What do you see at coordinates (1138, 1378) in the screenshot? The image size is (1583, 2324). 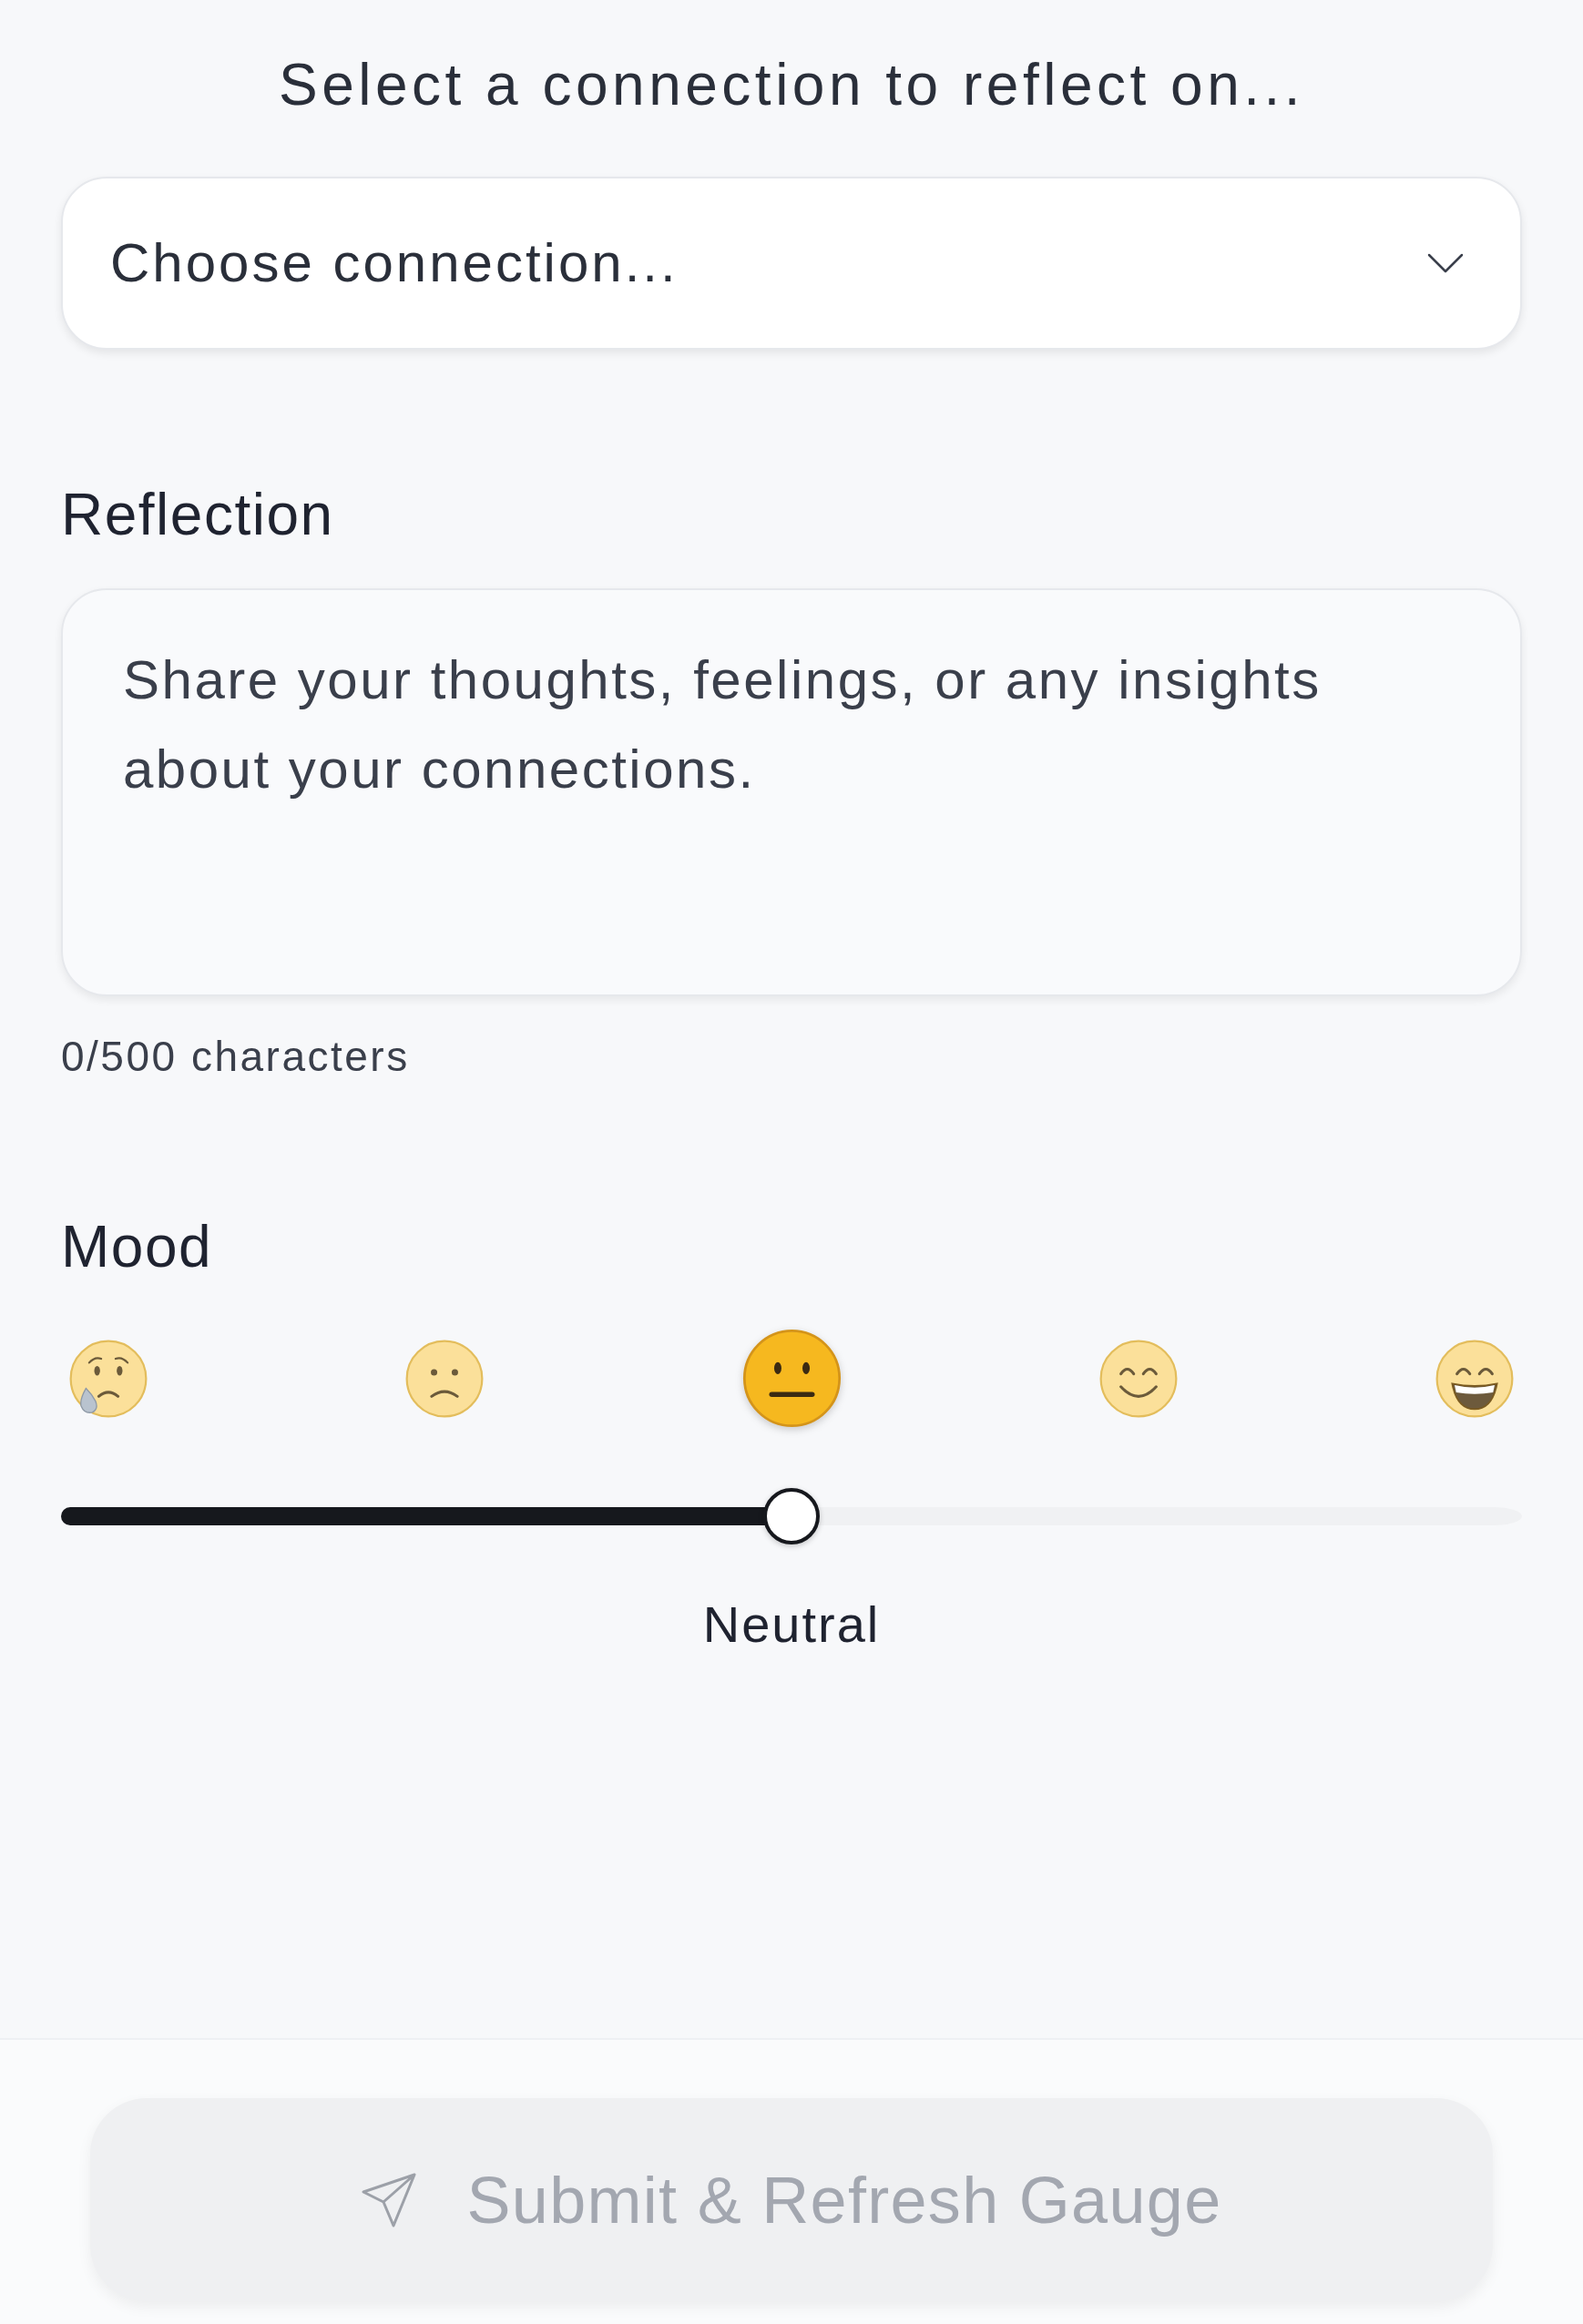 I see `smiling-face-icon` at bounding box center [1138, 1378].